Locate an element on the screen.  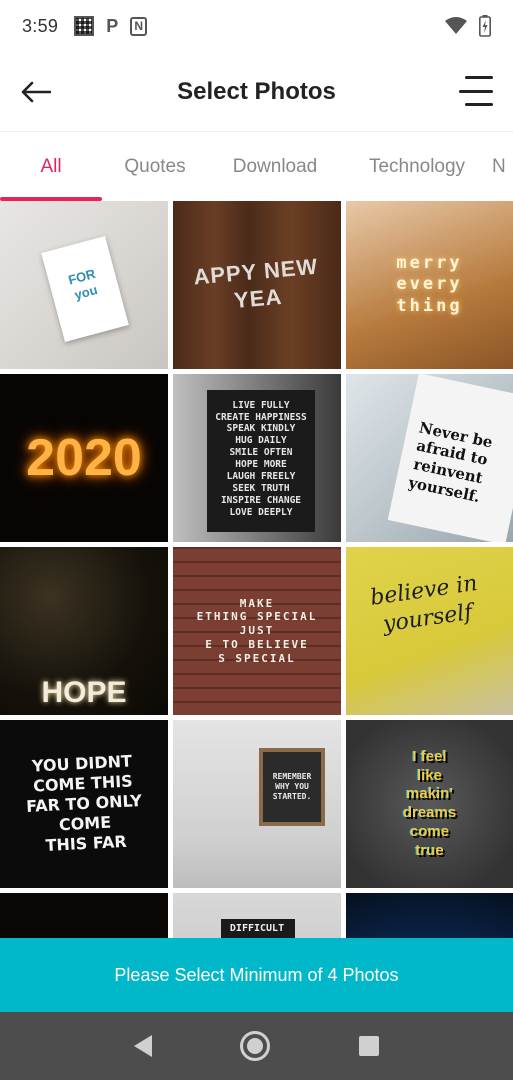
photo-tile: believe in yourself is located at coordinates (429, 631).